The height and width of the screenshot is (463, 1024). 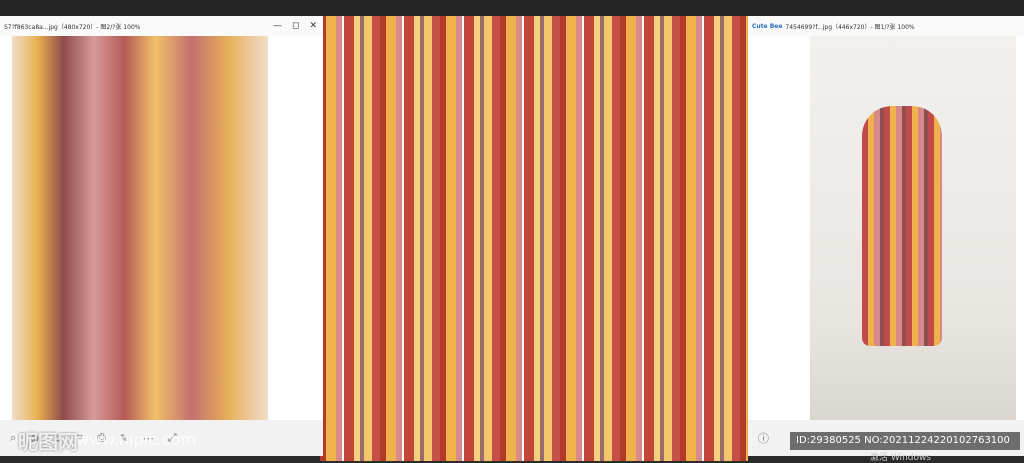 I want to click on nipic-logo: 昵图网, so click(x=48, y=442).